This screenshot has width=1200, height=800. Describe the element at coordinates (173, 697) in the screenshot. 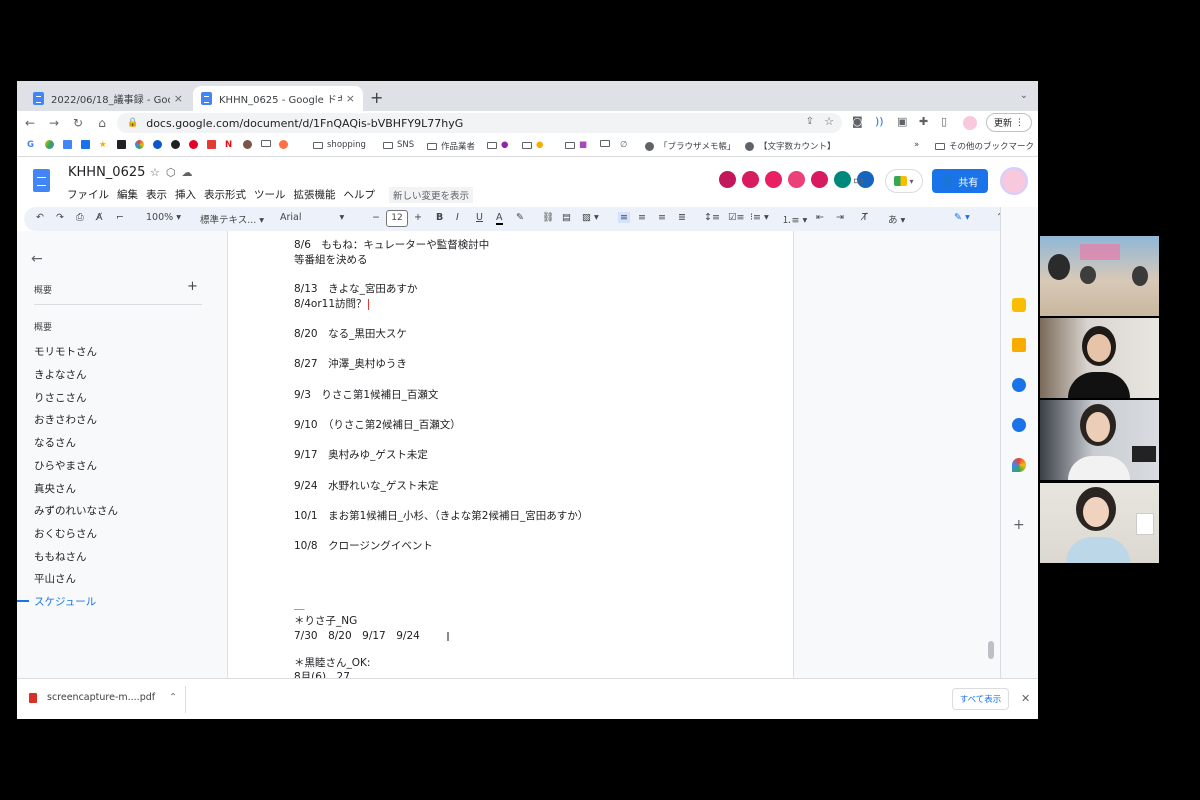

I see `chevron-up-icon: ⌃` at that location.